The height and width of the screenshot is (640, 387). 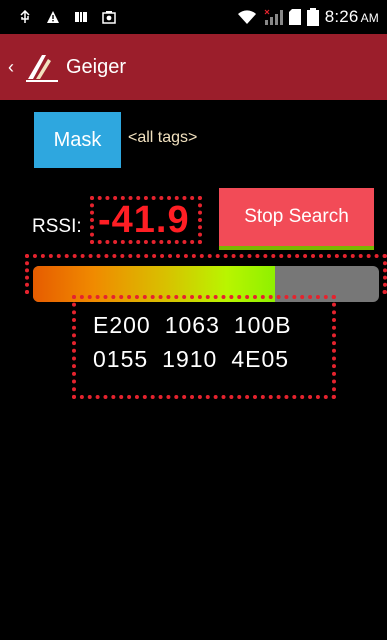 I want to click on rssi-label: RSSI:, so click(x=57, y=226).